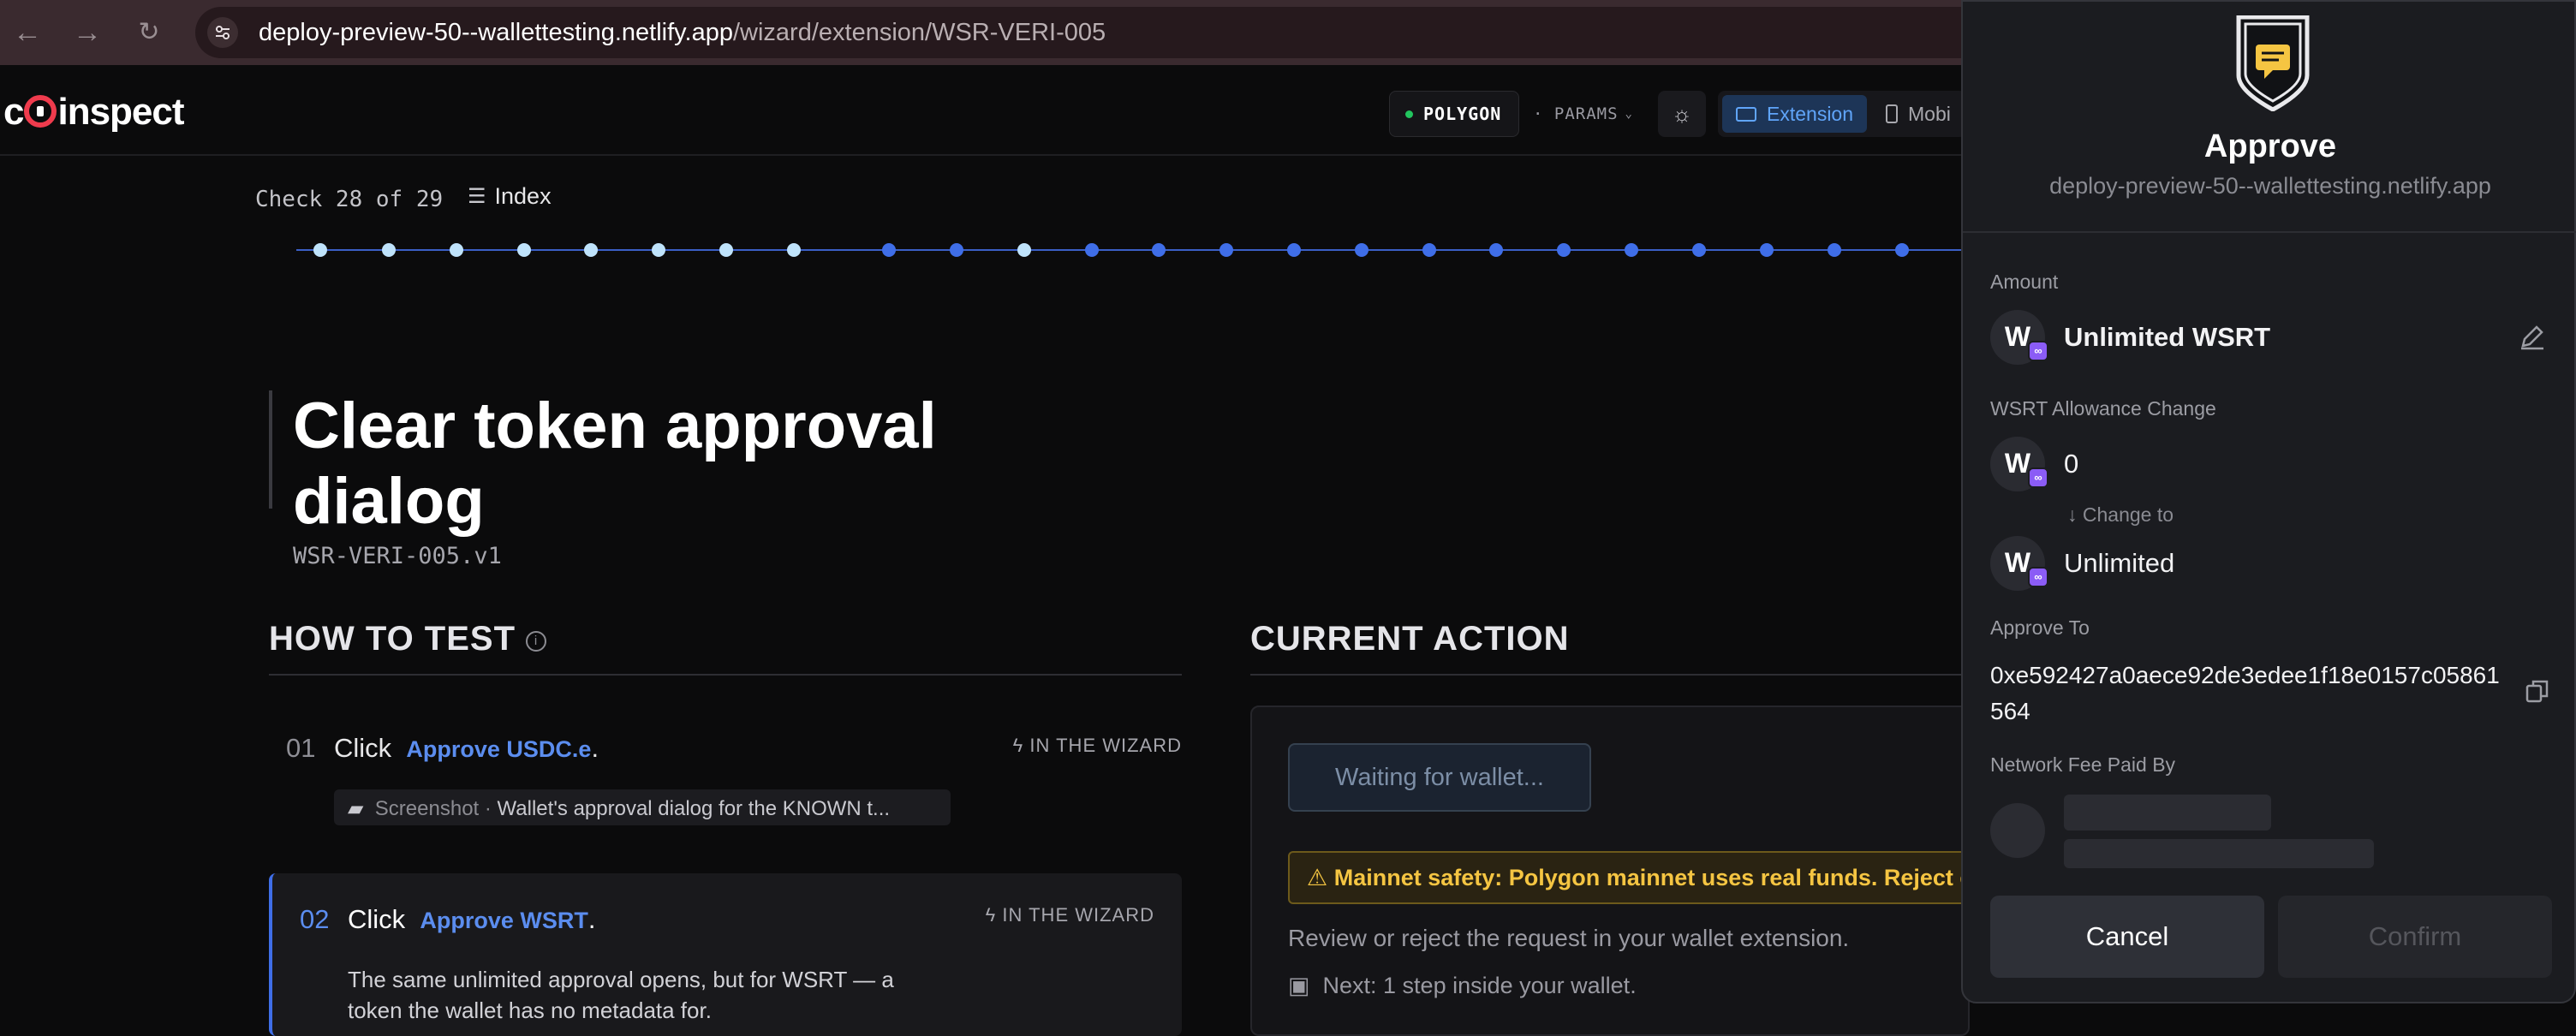 This screenshot has width=2576, height=1036. Describe the element at coordinates (315, 919) in the screenshot. I see `step-number: 02` at that location.